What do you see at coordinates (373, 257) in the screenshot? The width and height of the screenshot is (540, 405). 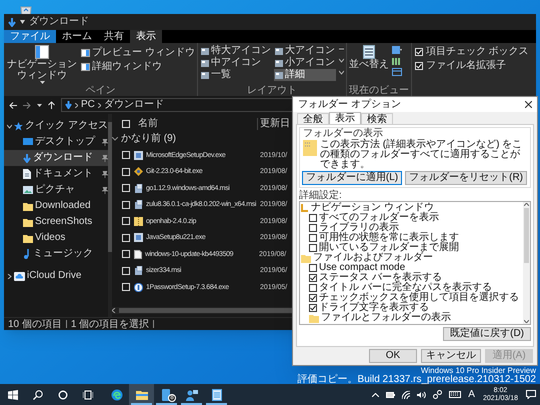 I see `category-label: ファイルおよびフォルダー` at bounding box center [373, 257].